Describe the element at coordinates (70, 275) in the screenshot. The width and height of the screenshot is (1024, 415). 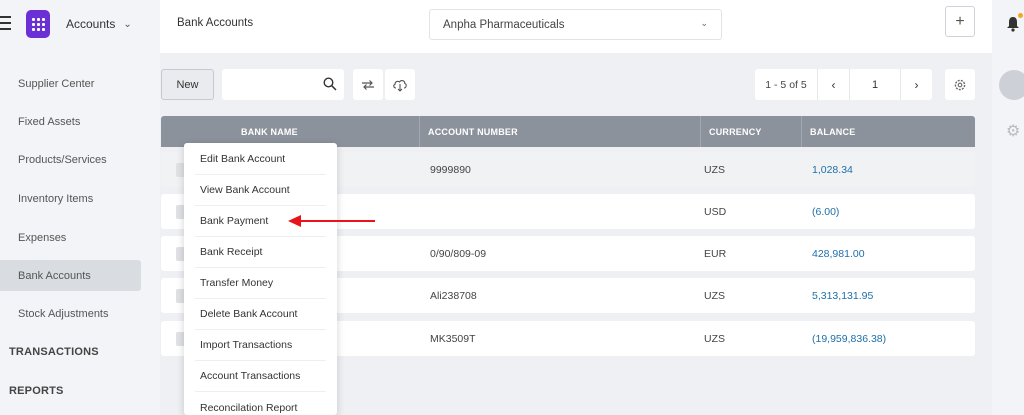
I see `sidebar-item-bank-accounts: Bank Accounts` at that location.